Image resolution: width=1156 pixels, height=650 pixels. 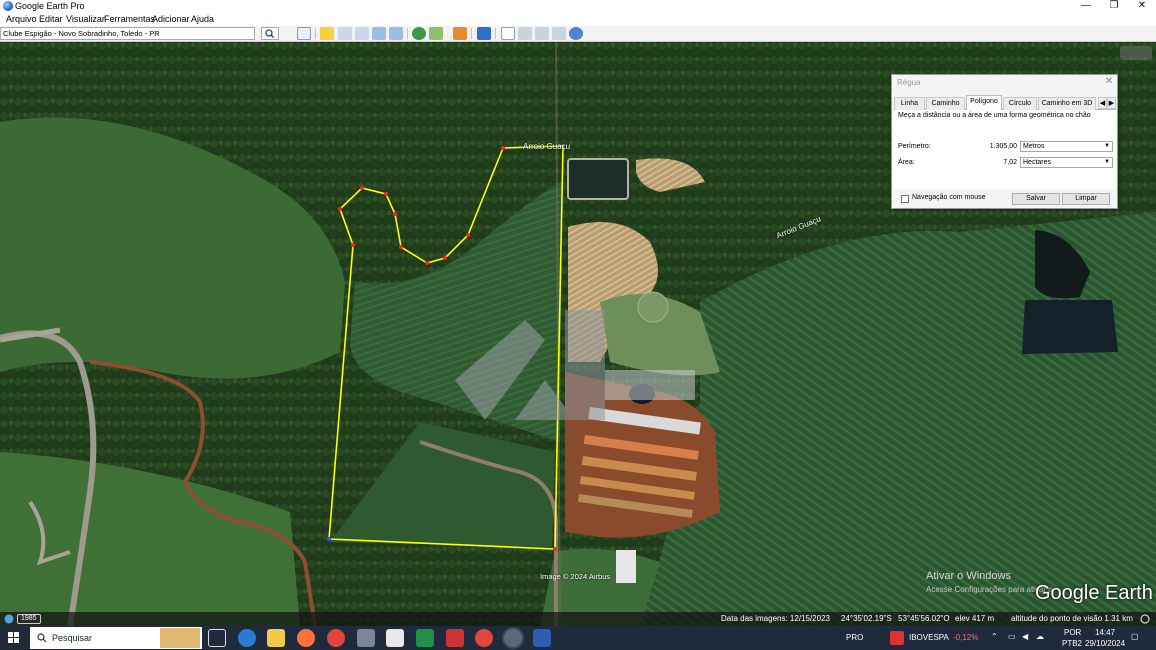 What do you see at coordinates (129, 19) in the screenshot?
I see `menu-ferramentas: Ferramentas` at bounding box center [129, 19].